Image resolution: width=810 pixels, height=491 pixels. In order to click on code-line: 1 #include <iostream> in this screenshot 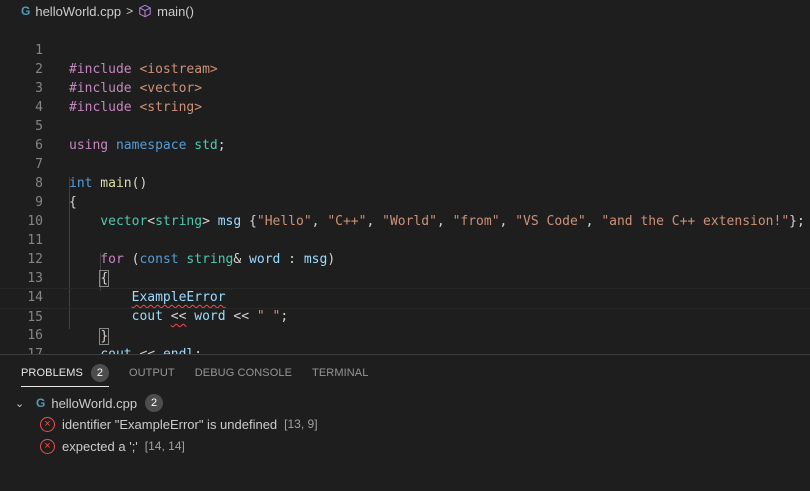, I will do `click(405, 49)`.